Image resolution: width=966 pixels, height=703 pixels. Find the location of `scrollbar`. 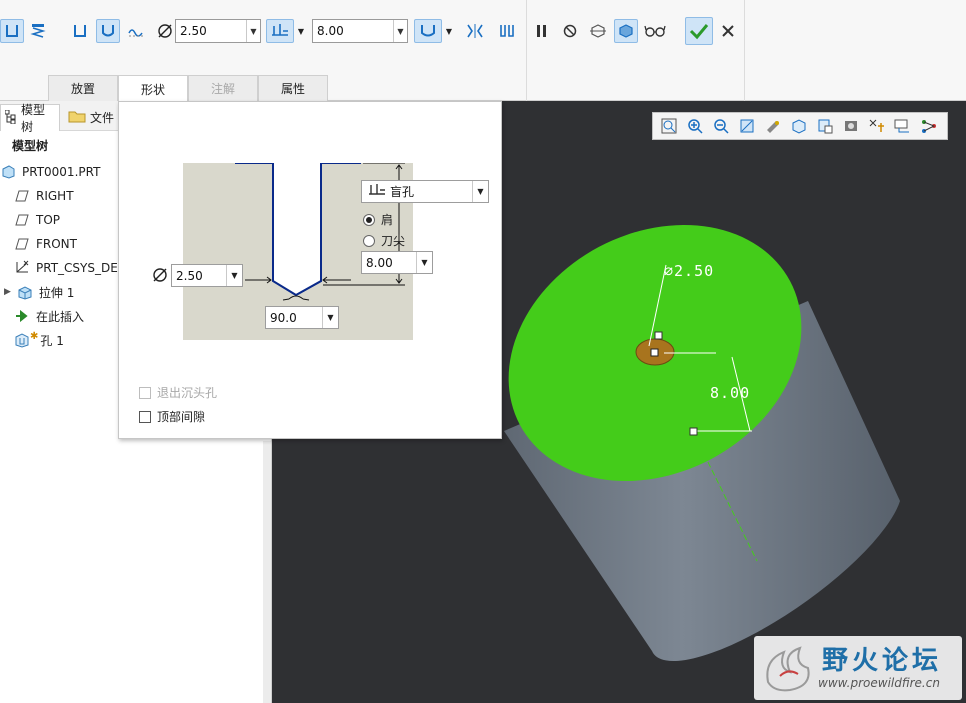

scrollbar is located at coordinates (267, 572).